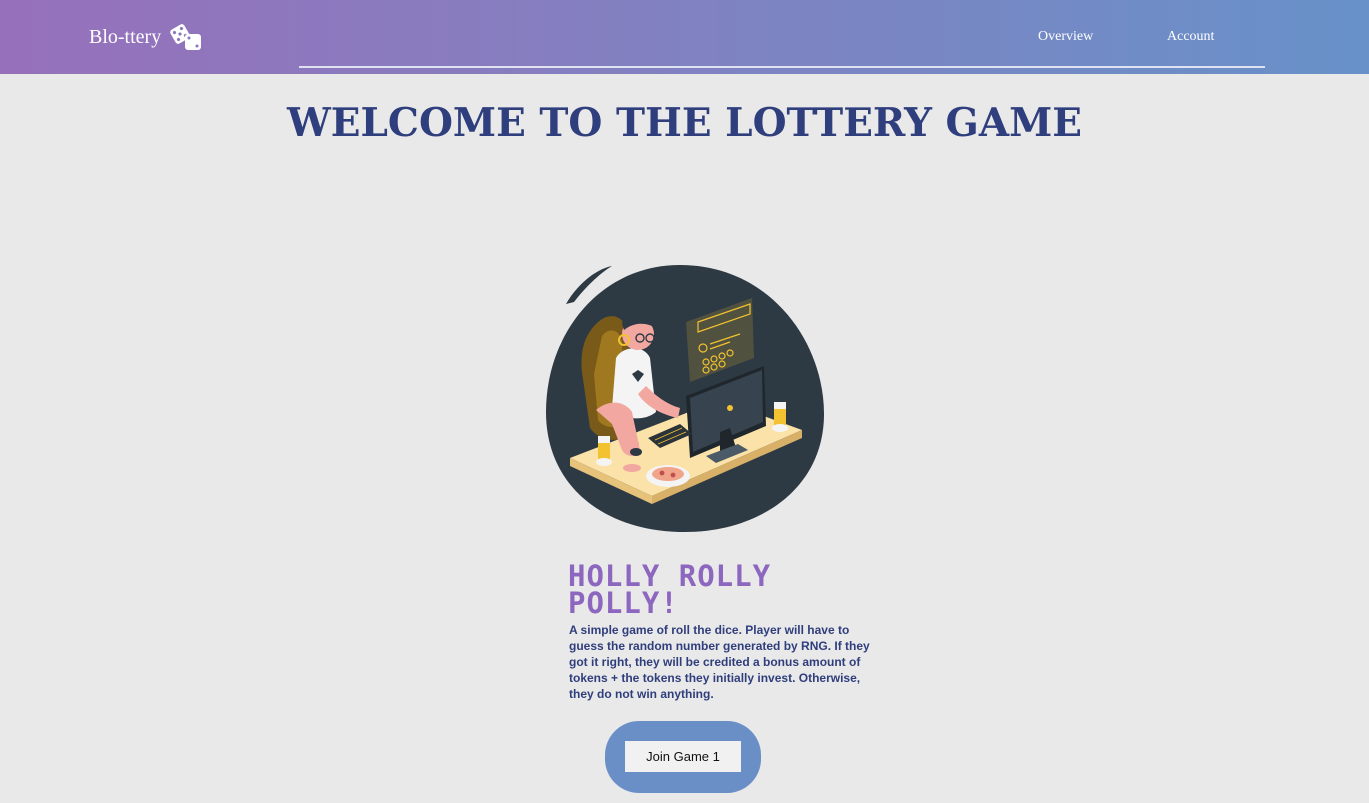  What do you see at coordinates (684, 37) in the screenshot?
I see `top-navbar: Blo-ttery Overview Account` at bounding box center [684, 37].